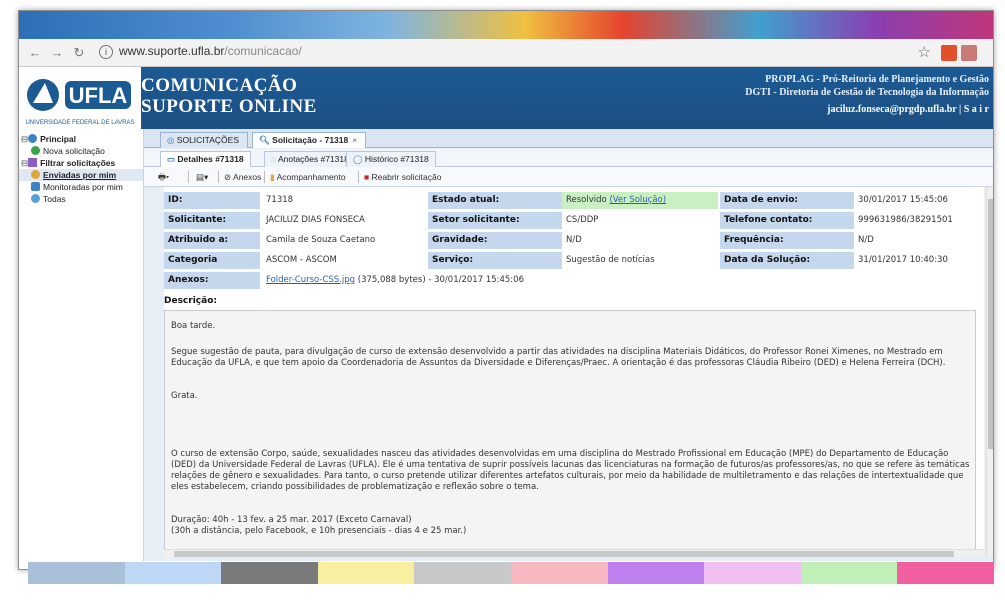 The width and height of the screenshot is (1005, 602). I want to click on tab-solicitacao-71318: 🔍︎ Solicitação - 71318 ×, so click(309, 140).